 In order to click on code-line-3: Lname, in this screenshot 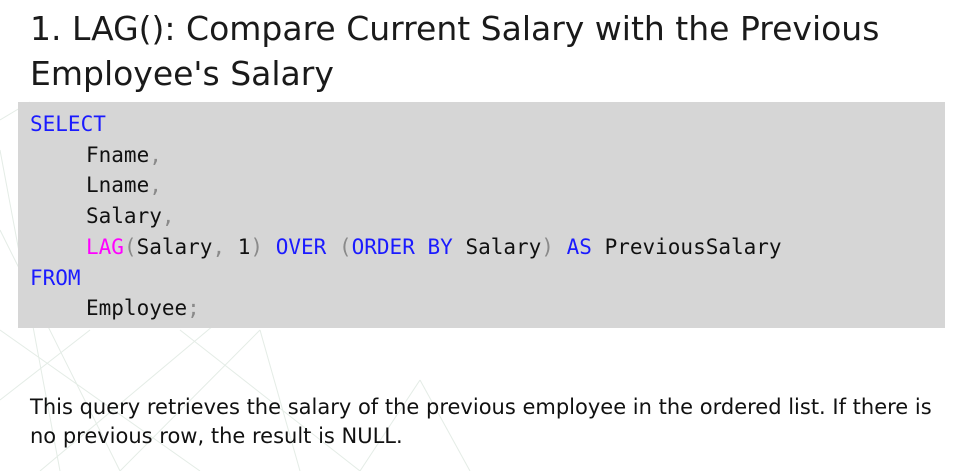, I will do `click(96, 185)`.